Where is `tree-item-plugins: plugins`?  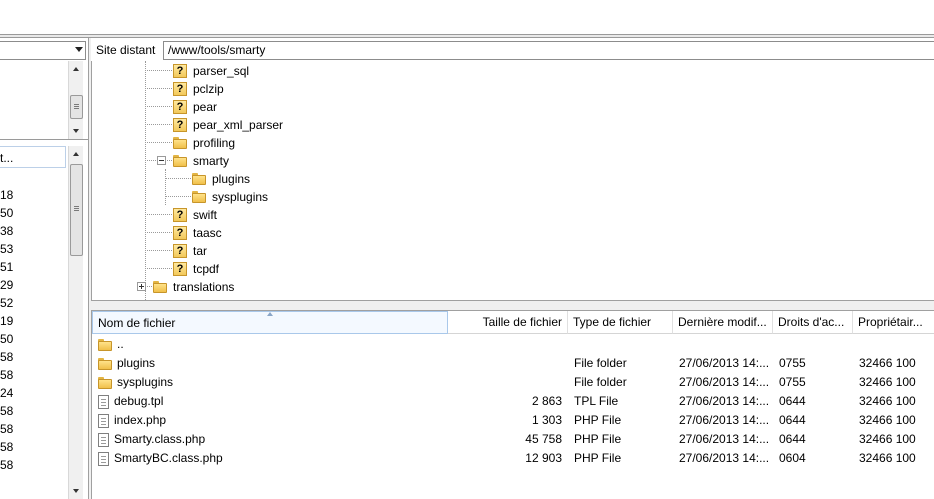
tree-item-plugins: plugins is located at coordinates (221, 178).